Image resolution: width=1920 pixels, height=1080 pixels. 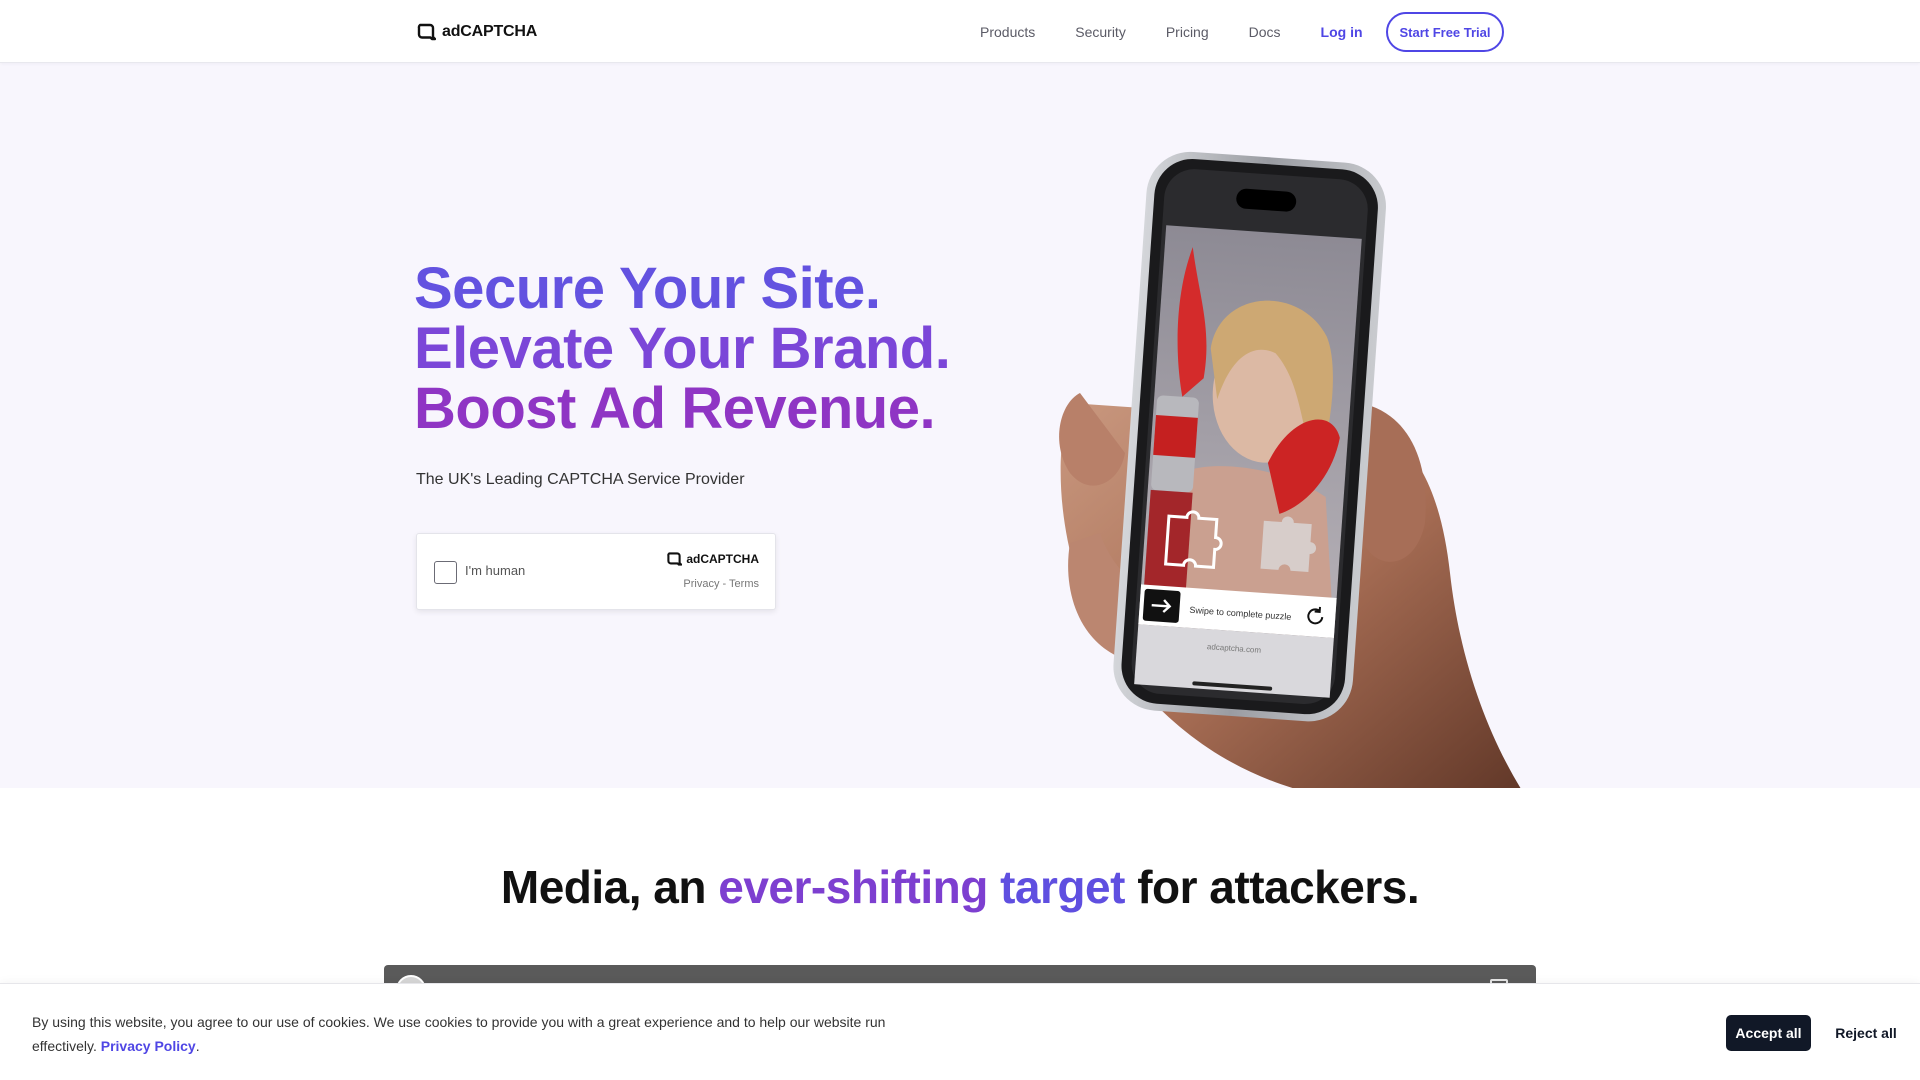 I want to click on nav-products: Products, so click(x=1007, y=32).